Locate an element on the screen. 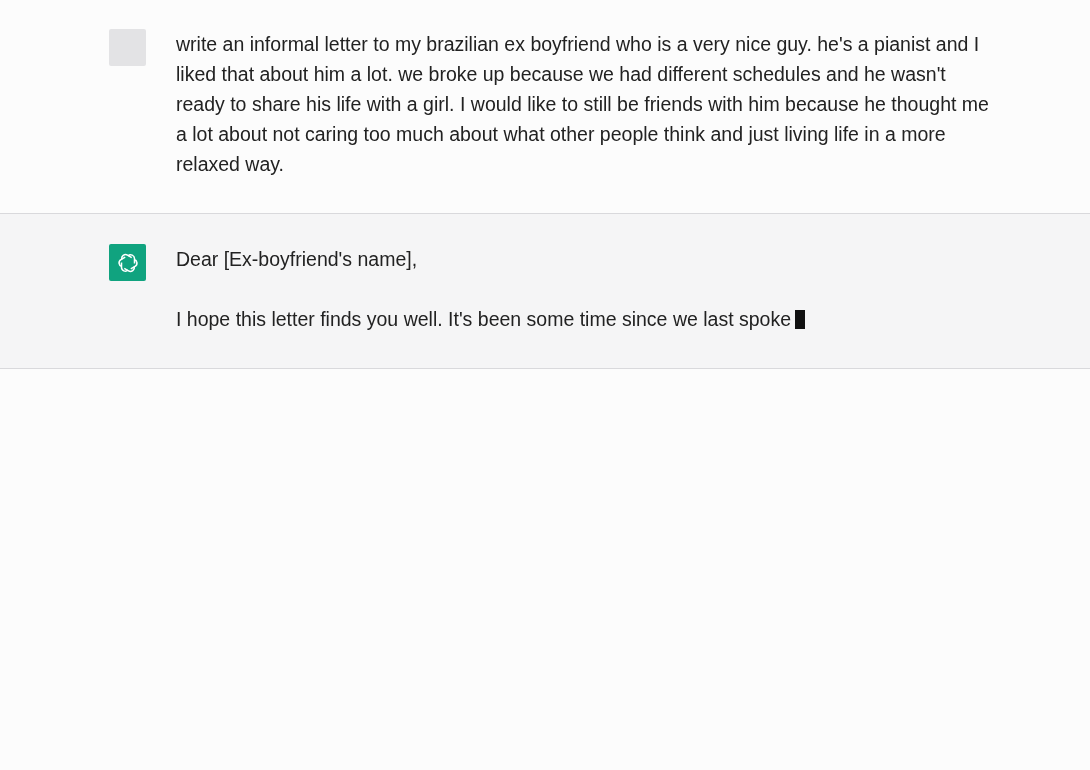 The height and width of the screenshot is (770, 1090). user-avatar is located at coordinates (127, 47).